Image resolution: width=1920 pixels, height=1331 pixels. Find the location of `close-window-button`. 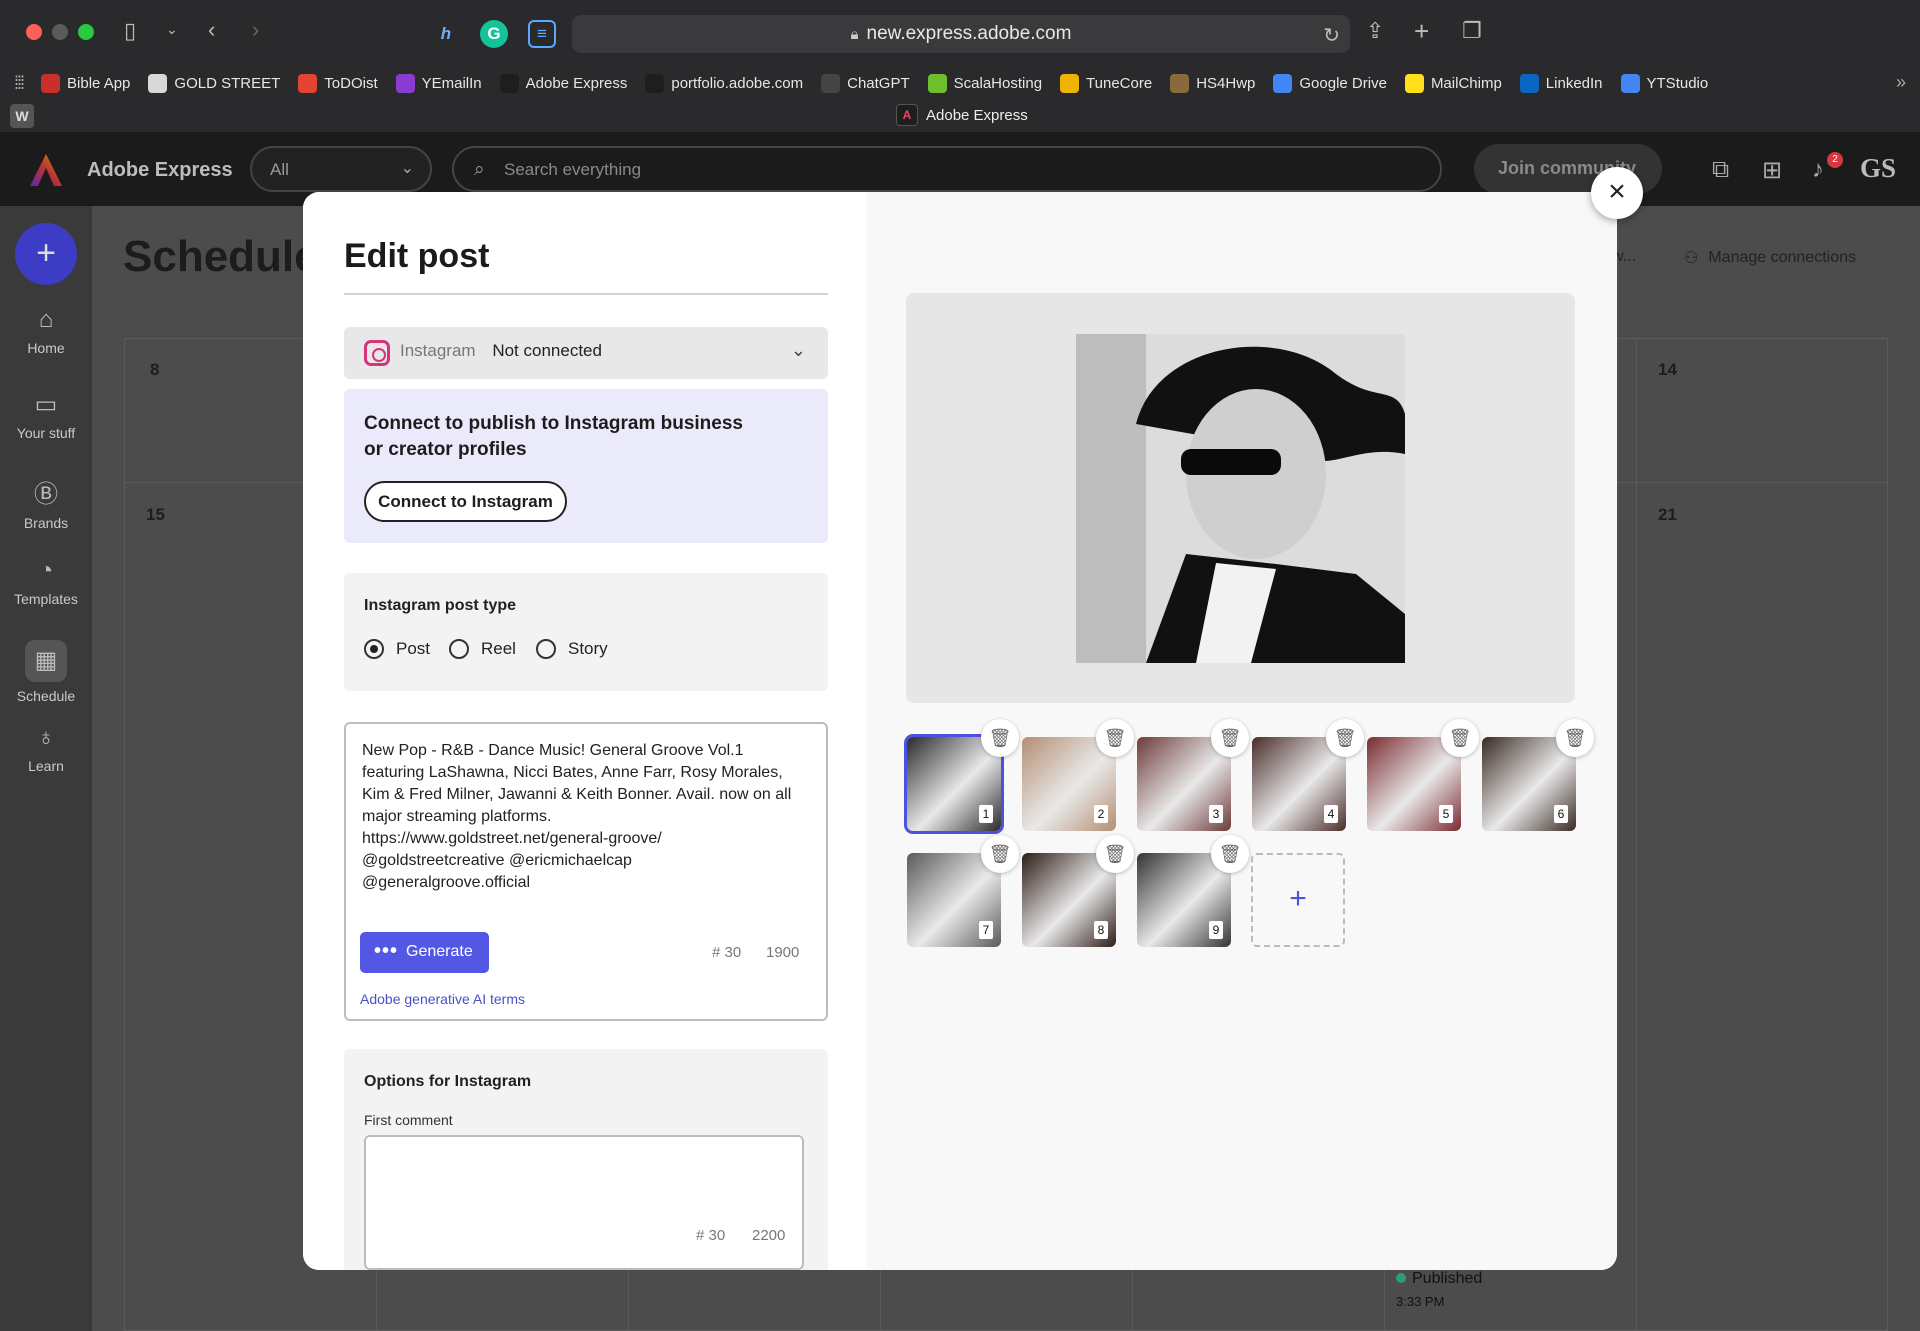

close-window-button is located at coordinates (34, 32).